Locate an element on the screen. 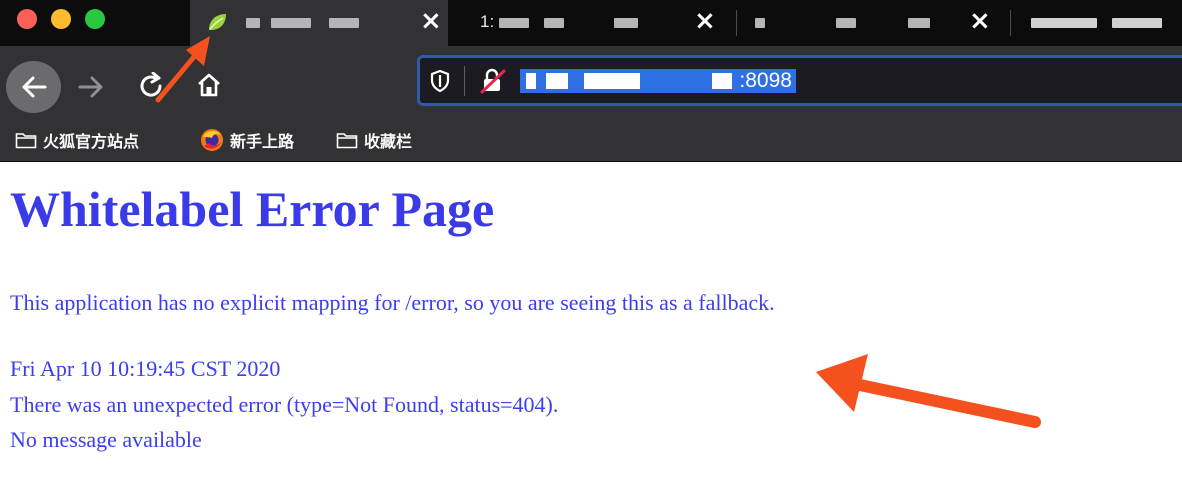 Image resolution: width=1182 pixels, height=490 pixels. tab-3: × is located at coordinates (873, 23).